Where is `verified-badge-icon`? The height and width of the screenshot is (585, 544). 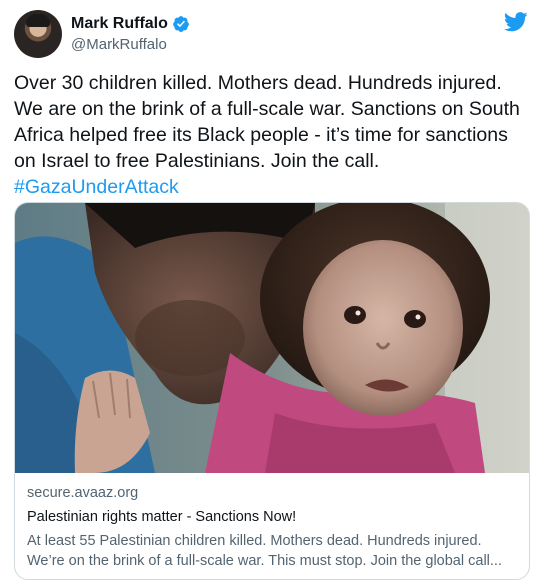 verified-badge-icon is located at coordinates (181, 24).